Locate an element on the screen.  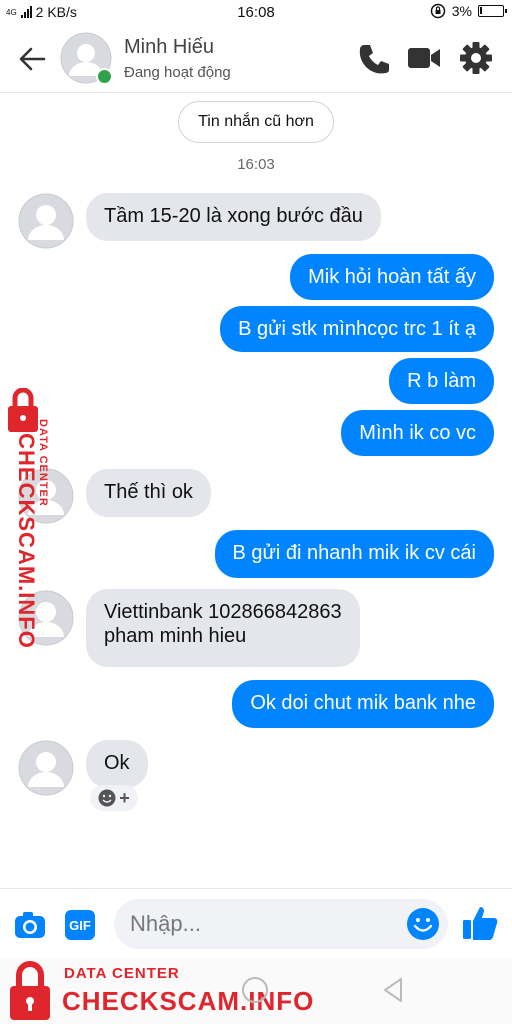
watermark-lock-icon is located at coordinates (30, 990).